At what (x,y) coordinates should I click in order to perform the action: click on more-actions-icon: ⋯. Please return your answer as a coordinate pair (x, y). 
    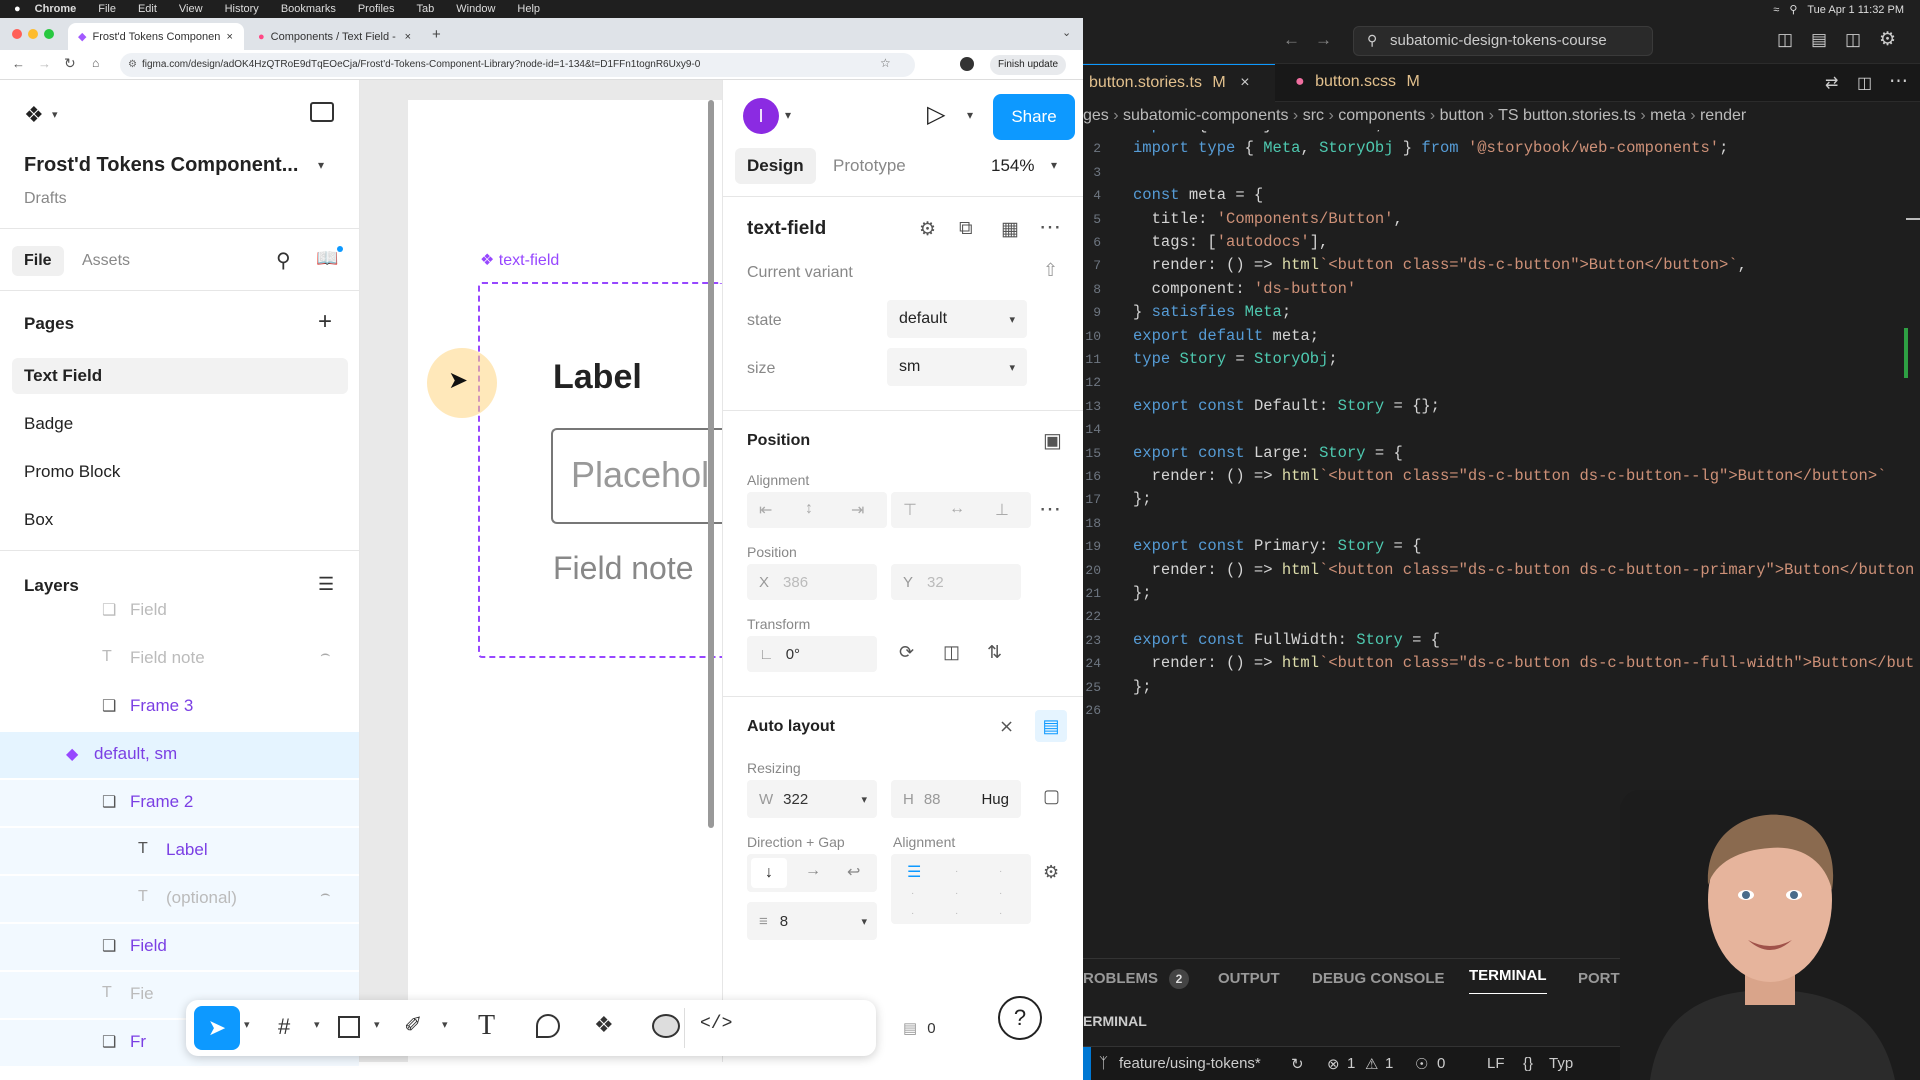
    Looking at the image, I should click on (1898, 81).